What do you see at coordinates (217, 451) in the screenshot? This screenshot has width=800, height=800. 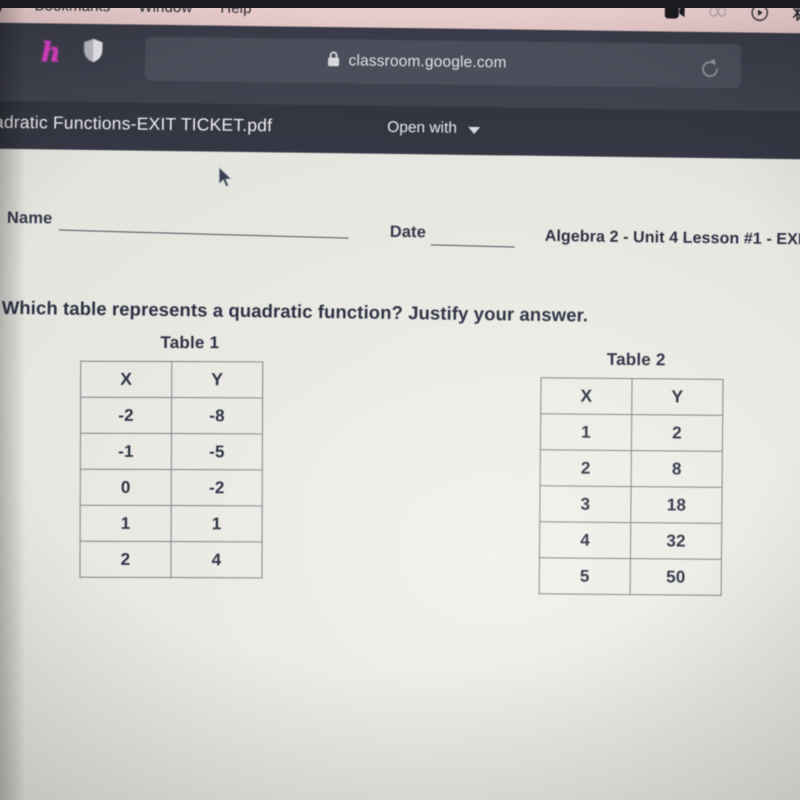 I see `cell: -5` at bounding box center [217, 451].